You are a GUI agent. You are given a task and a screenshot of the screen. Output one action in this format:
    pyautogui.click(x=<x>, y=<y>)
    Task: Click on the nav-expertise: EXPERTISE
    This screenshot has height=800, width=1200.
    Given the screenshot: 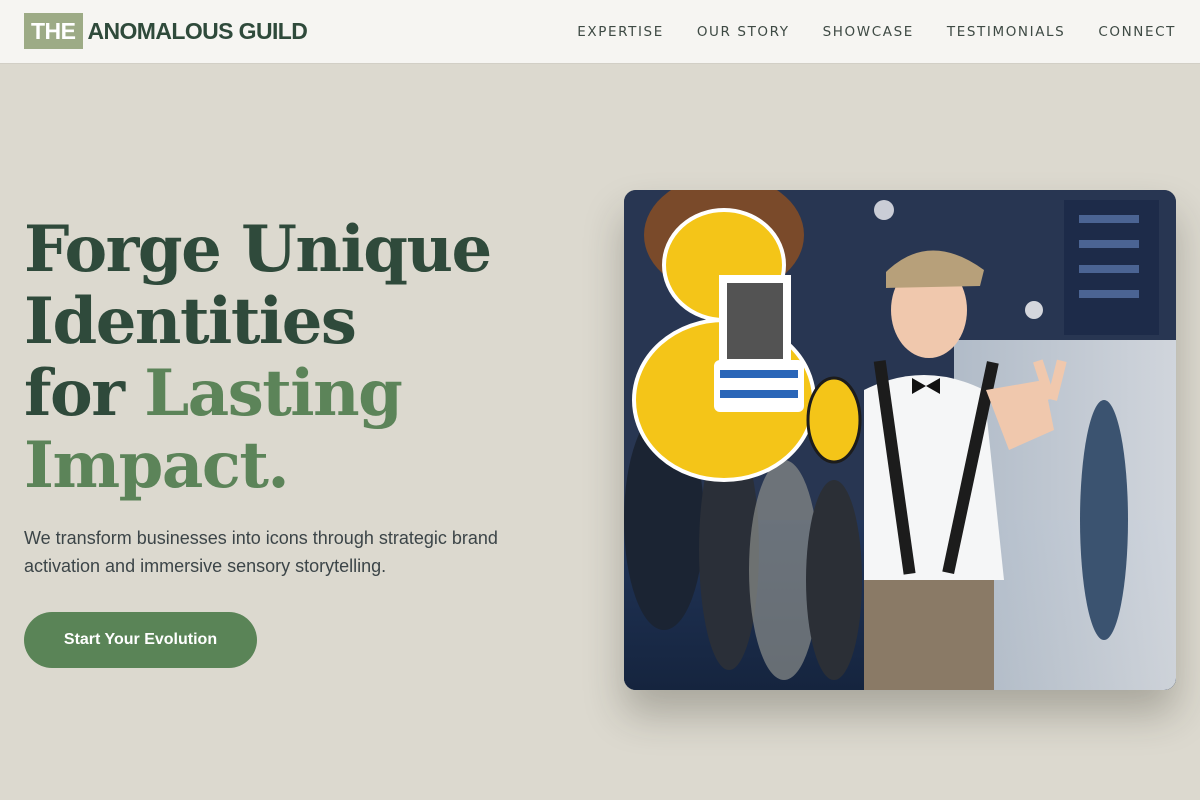 What is the action you would take?
    pyautogui.click(x=620, y=32)
    